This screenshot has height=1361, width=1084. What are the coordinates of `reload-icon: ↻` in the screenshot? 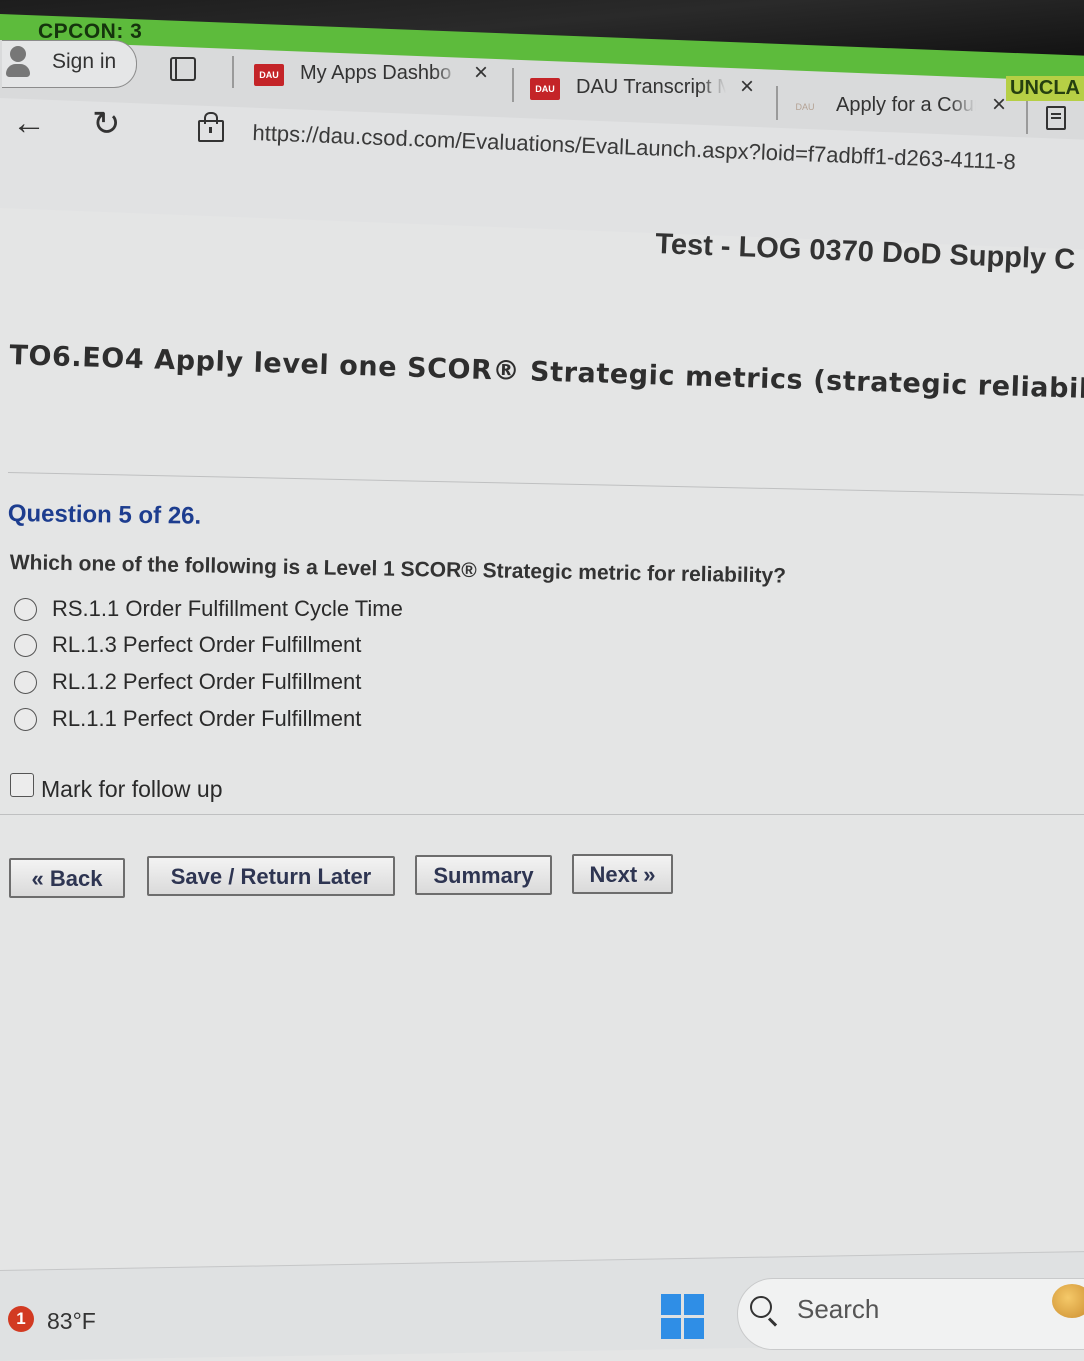 It's located at (106, 124).